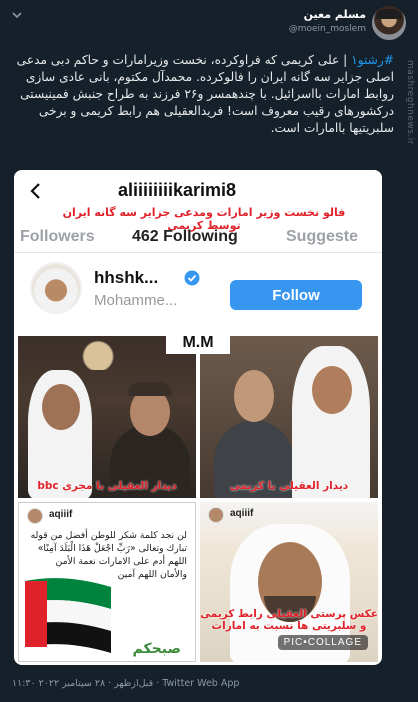 The width and height of the screenshot is (418, 702). Describe the element at coordinates (35, 191) in the screenshot. I see `back-arrow-icon` at that location.